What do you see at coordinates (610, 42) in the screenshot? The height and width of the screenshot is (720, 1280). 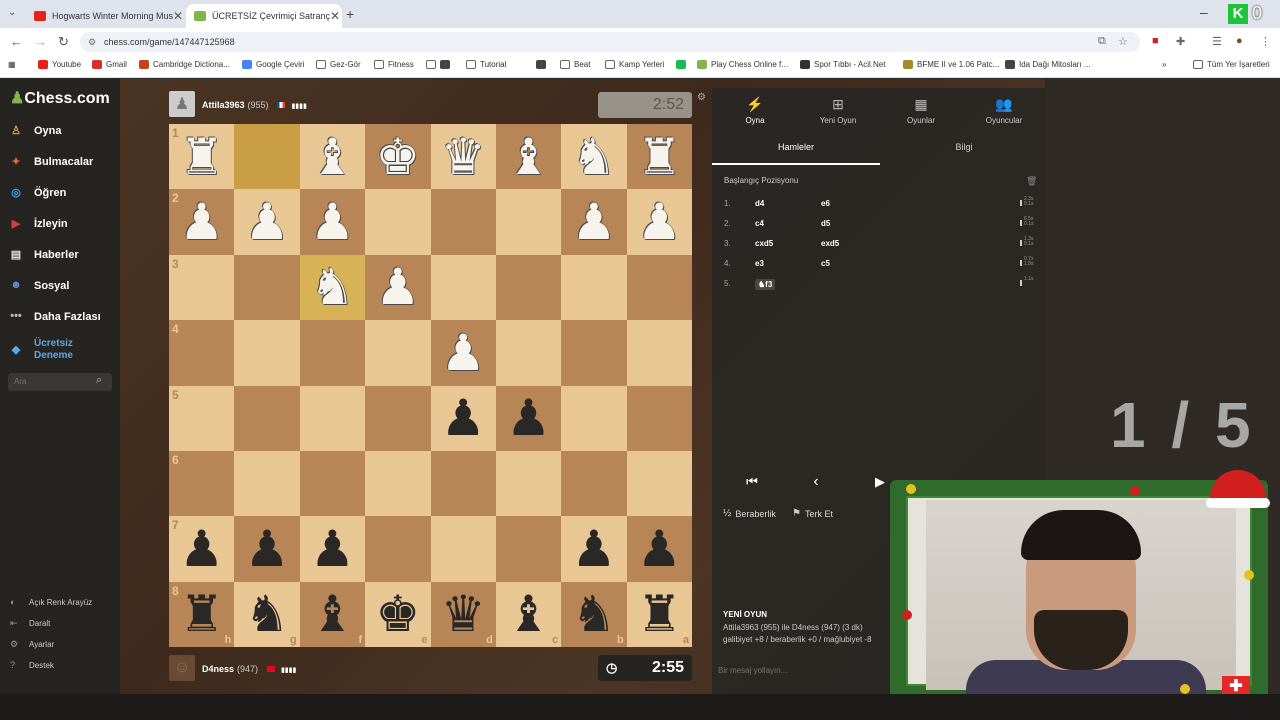 I see `url-field: ⚙ chess.com/game/147447125968` at bounding box center [610, 42].